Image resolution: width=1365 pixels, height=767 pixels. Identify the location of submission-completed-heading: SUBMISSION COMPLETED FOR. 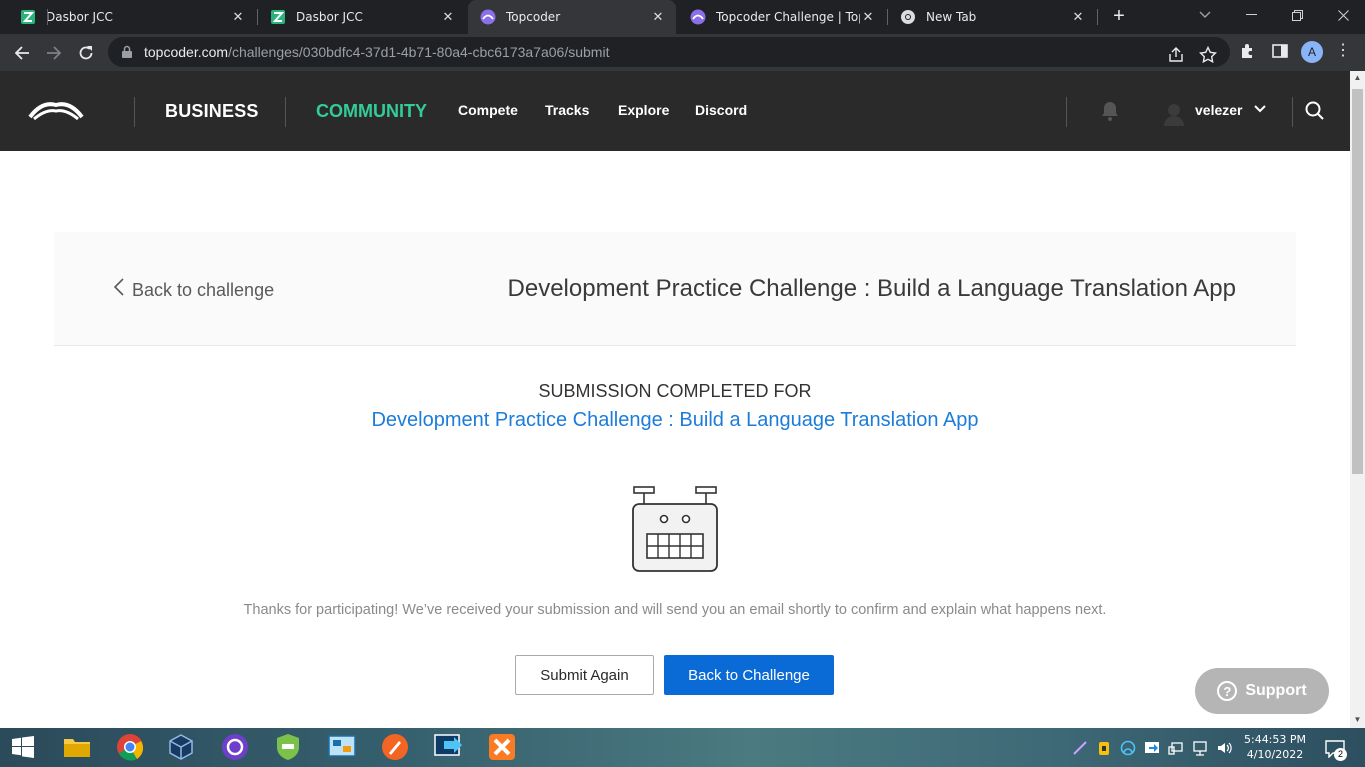
(675, 391).